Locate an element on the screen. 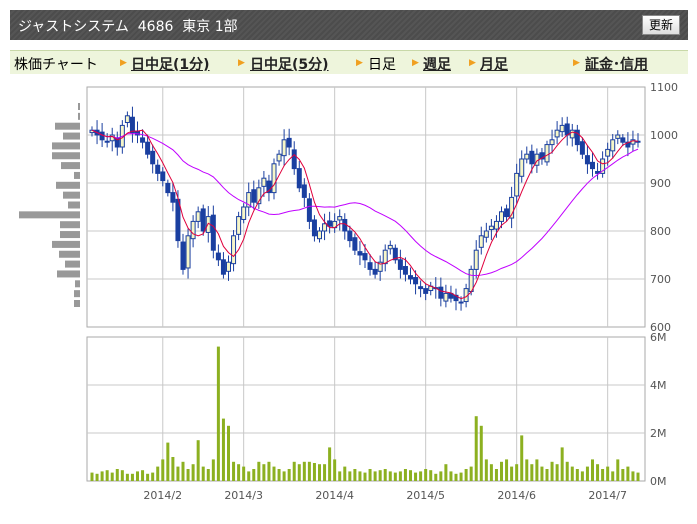  volume-tick-label: 0M is located at coordinates (658, 481).